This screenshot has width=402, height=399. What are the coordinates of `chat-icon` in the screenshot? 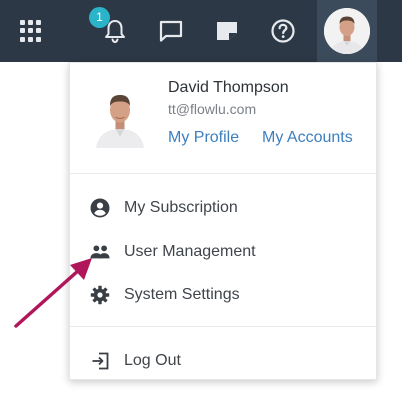 It's located at (171, 31).